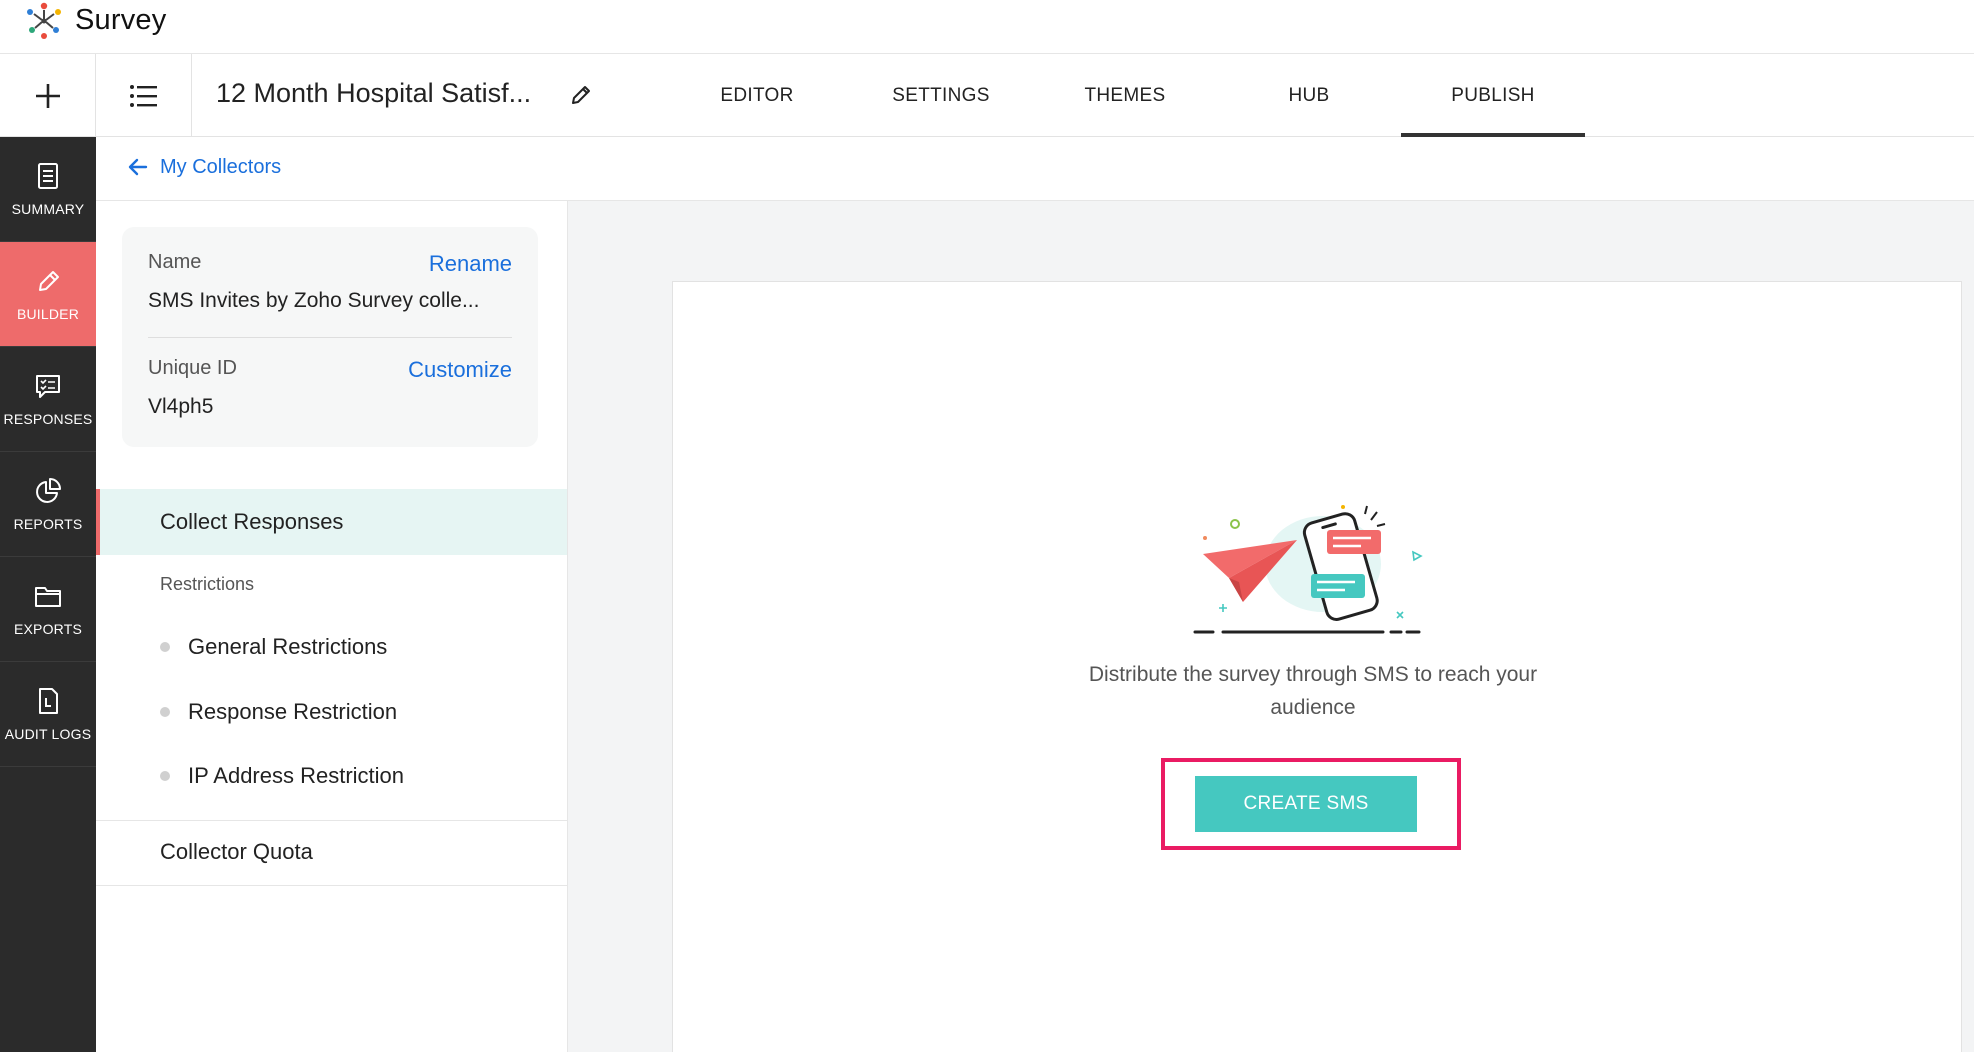 This screenshot has height=1052, width=1974. Describe the element at coordinates (470, 264) in the screenshot. I see `rename-link: Rename` at that location.